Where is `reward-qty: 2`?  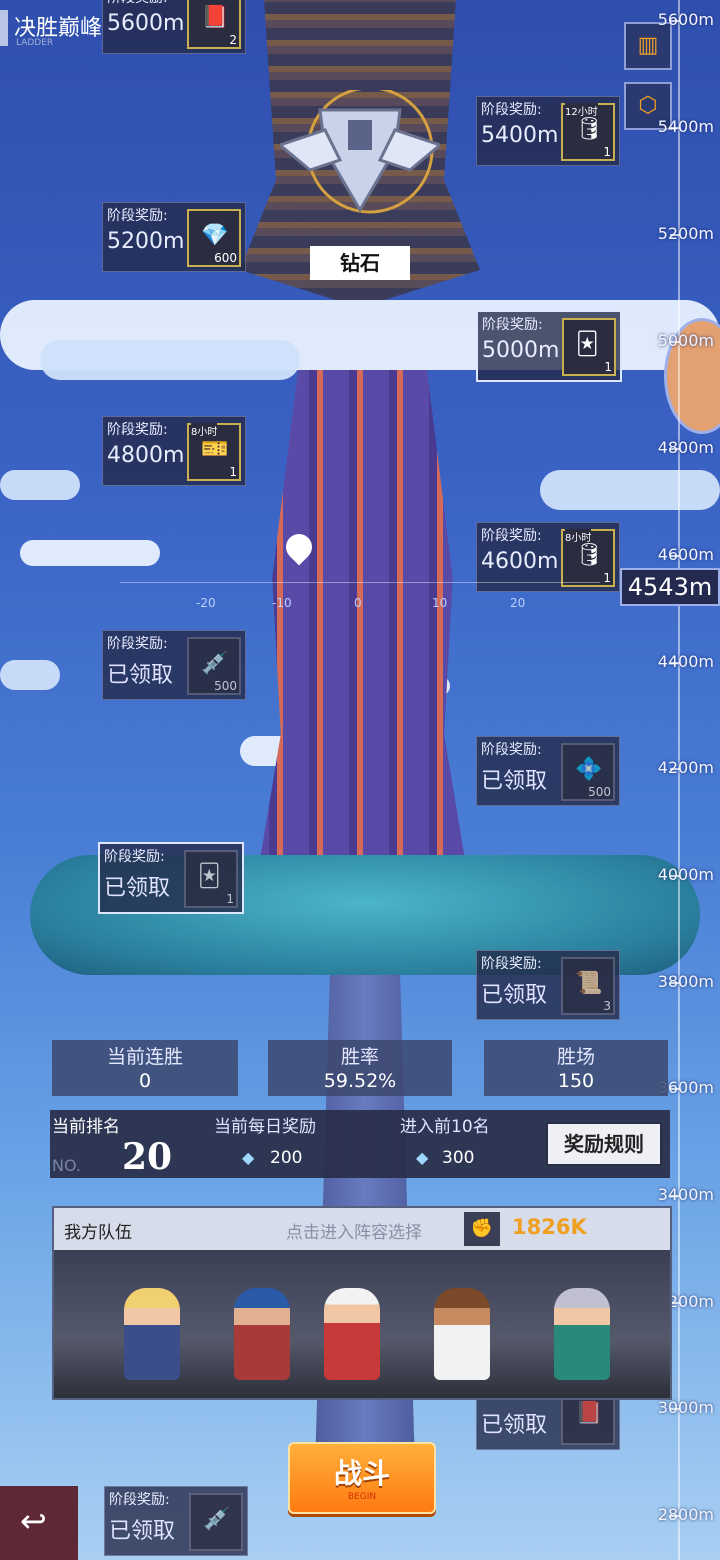
reward-qty: 2 is located at coordinates (233, 40).